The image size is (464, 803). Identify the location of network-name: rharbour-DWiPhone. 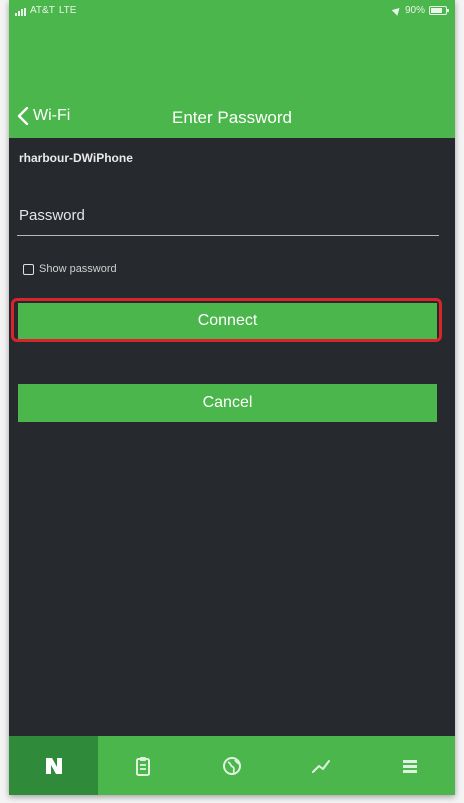
(76, 158).